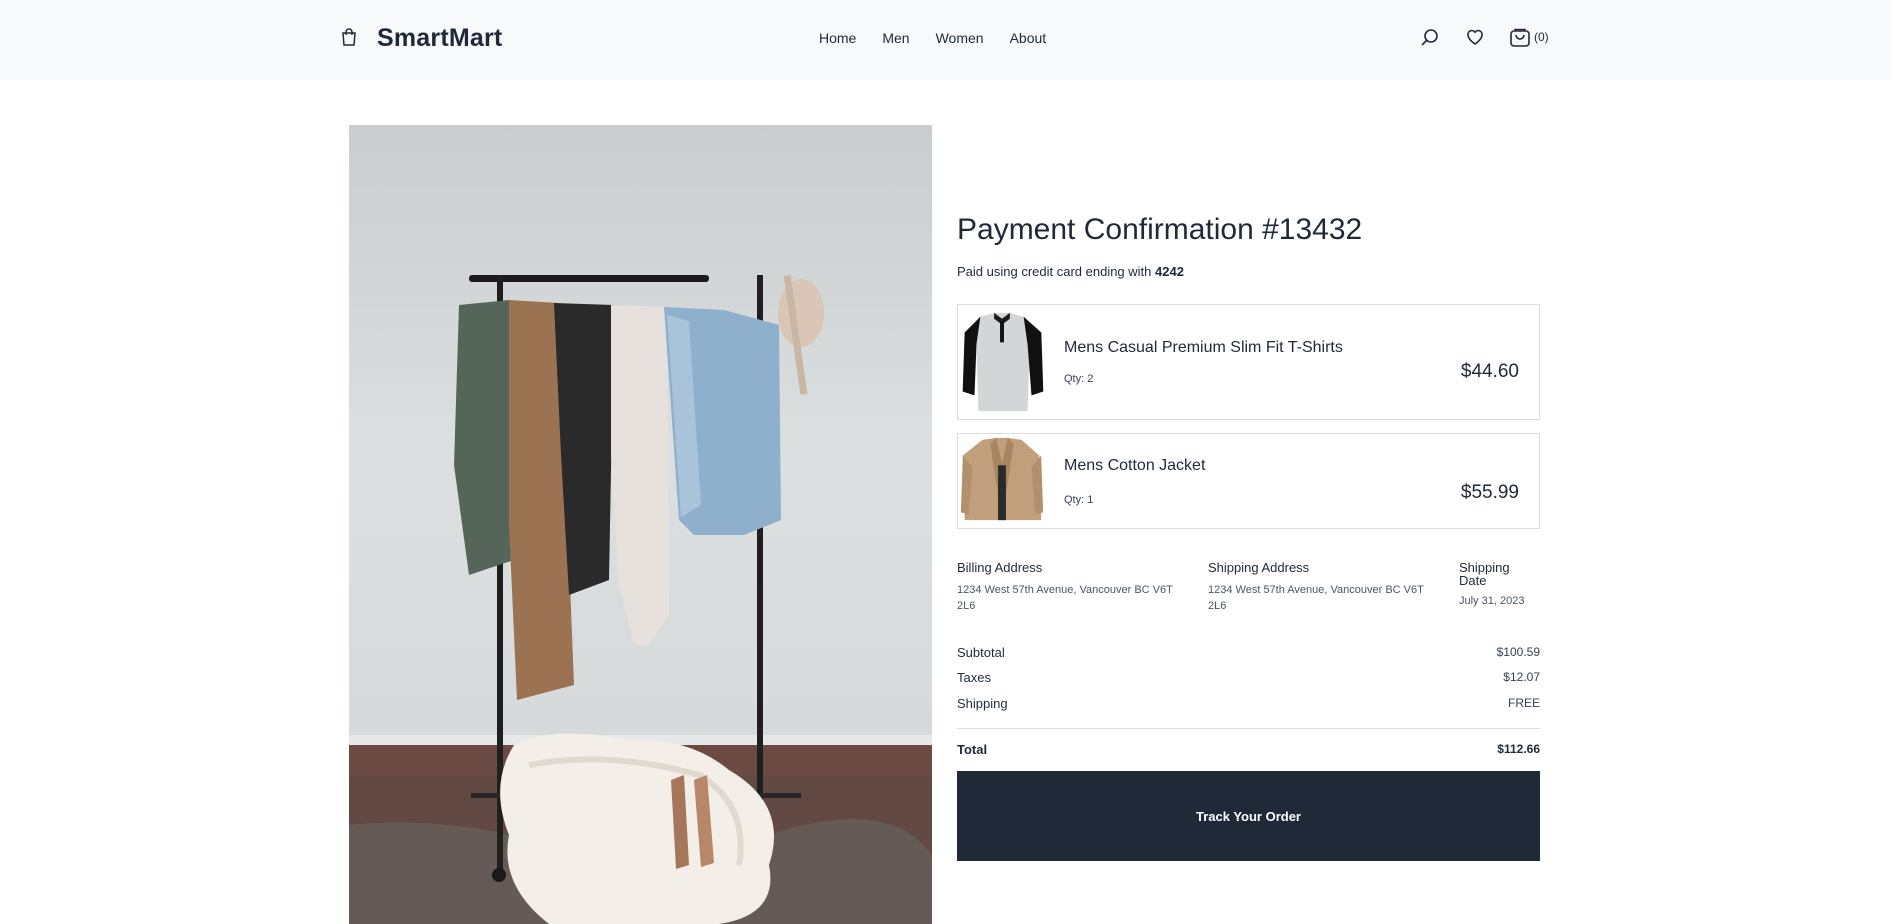 The width and height of the screenshot is (1891, 924). I want to click on item-price: $44.60, so click(1489, 371).